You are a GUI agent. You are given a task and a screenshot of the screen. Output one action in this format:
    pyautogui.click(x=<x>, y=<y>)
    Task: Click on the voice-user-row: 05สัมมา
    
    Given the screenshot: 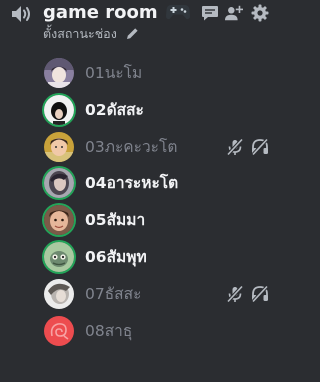 What is the action you would take?
    pyautogui.click(x=162, y=221)
    